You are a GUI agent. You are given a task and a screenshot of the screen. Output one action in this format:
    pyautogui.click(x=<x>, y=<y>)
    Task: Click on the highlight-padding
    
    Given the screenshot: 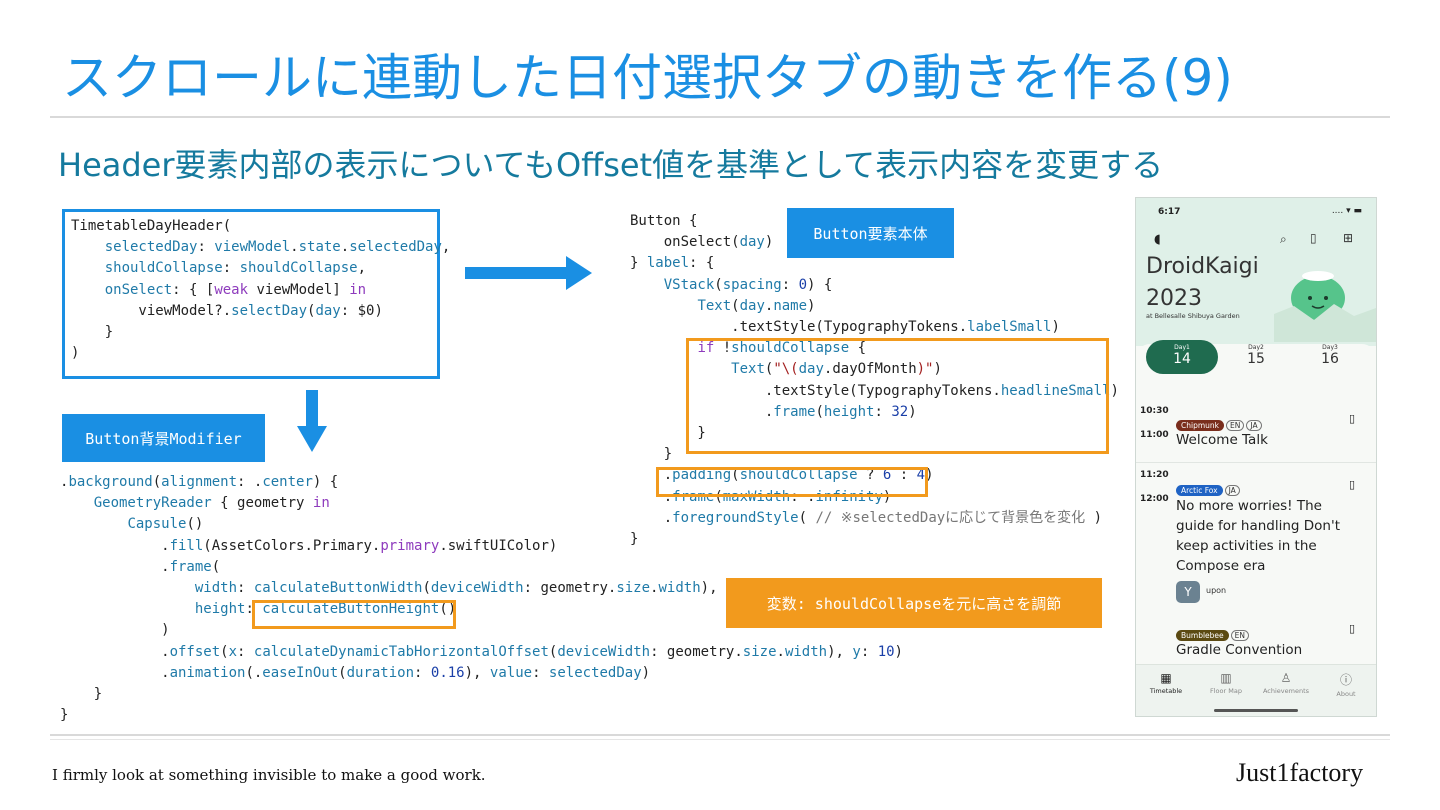 What is the action you would take?
    pyautogui.click(x=792, y=482)
    